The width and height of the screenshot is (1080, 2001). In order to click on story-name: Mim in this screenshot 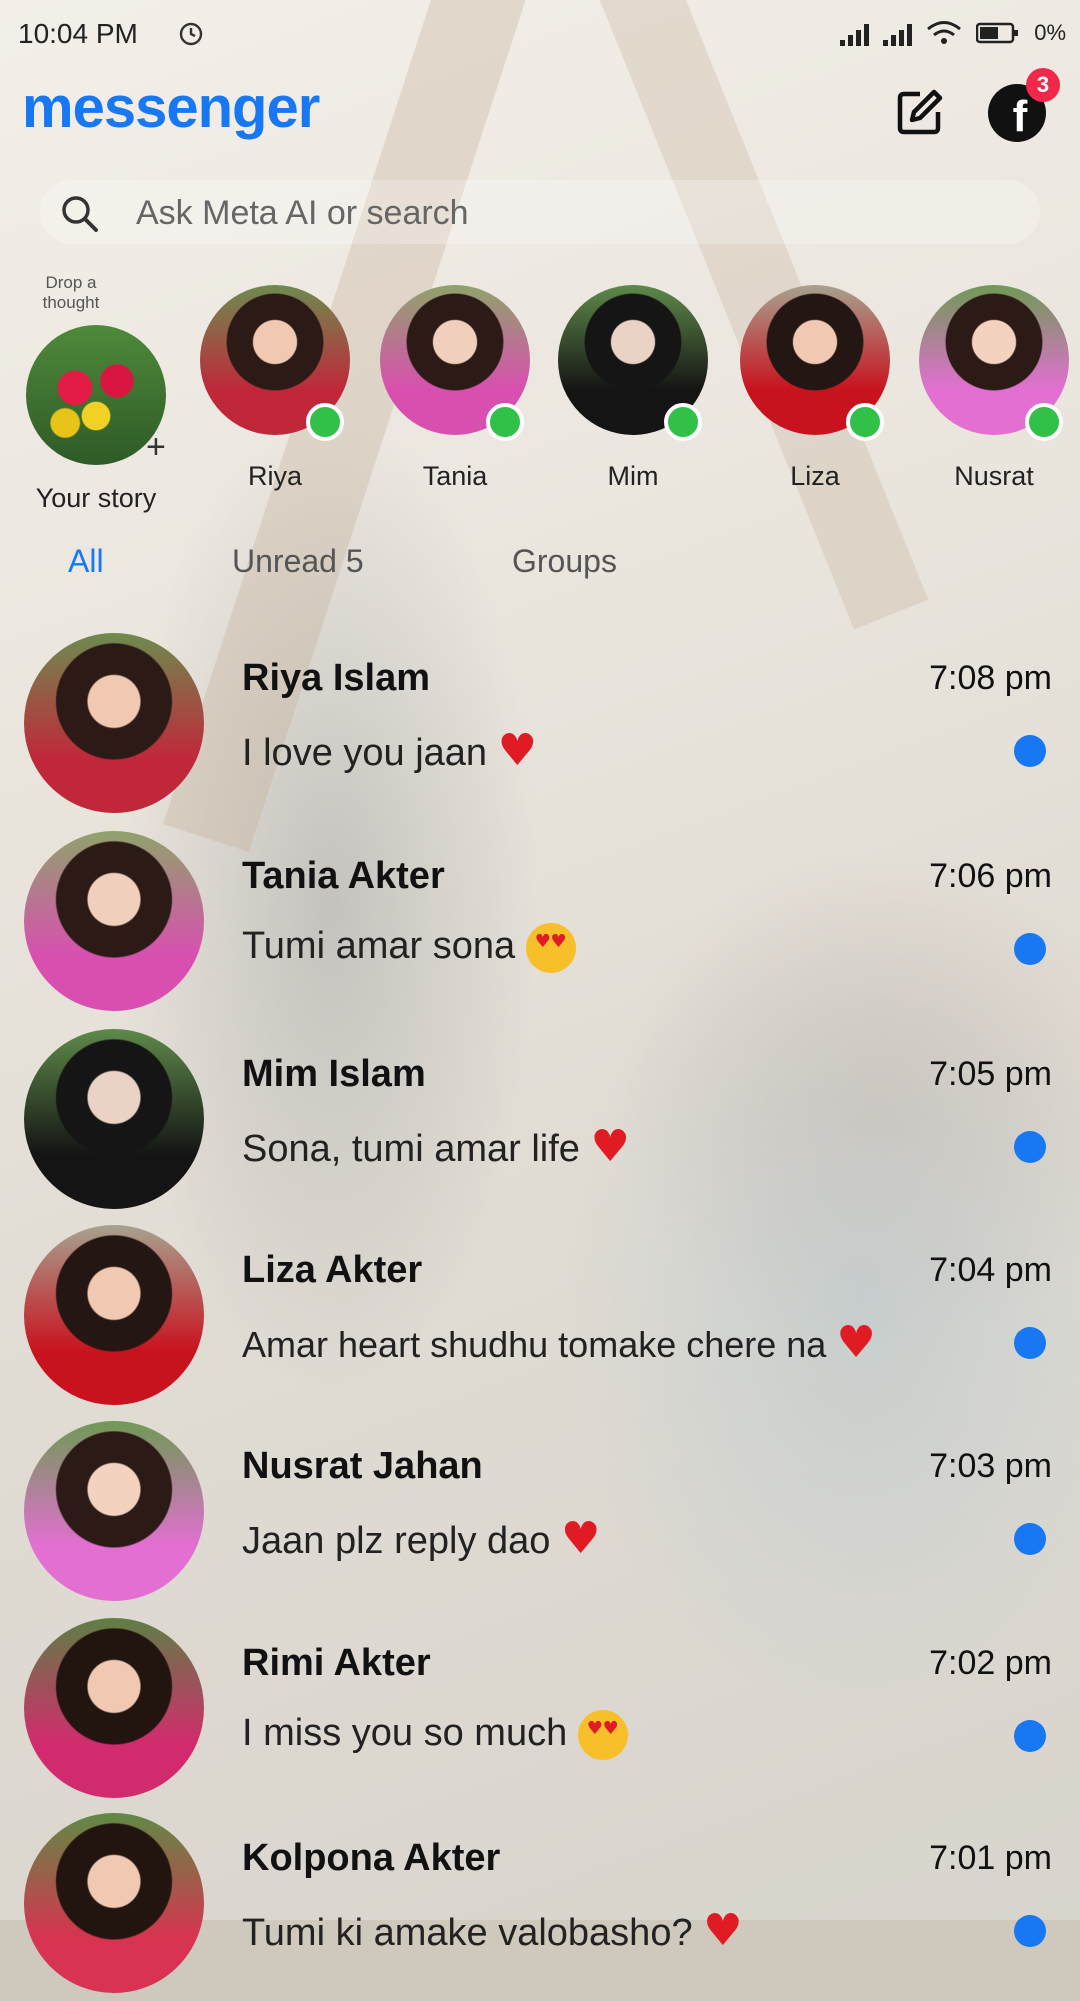, I will do `click(633, 476)`.